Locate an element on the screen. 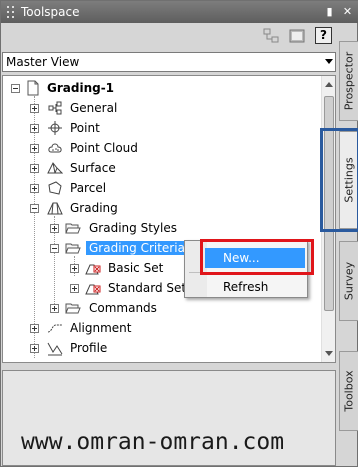 The width and height of the screenshot is (358, 467). tree-node-label: Basic Set is located at coordinates (136, 268).